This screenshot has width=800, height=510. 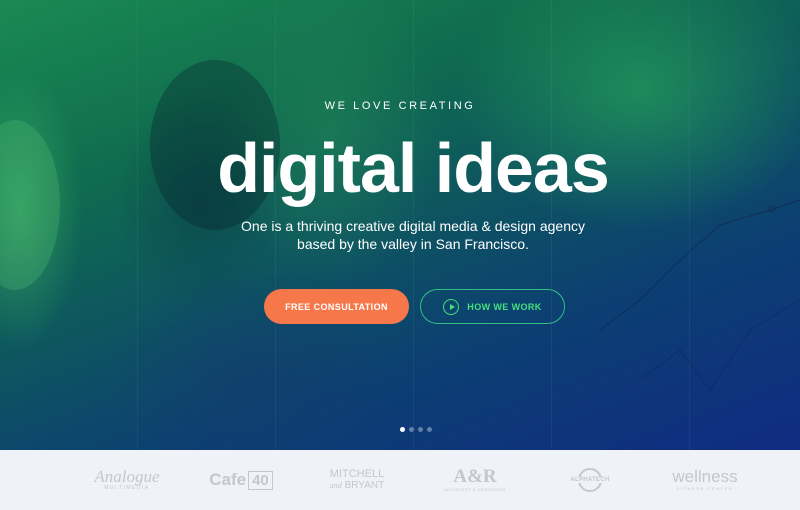 I want to click on logo-cafe40: Cafe 40, so click(x=241, y=480).